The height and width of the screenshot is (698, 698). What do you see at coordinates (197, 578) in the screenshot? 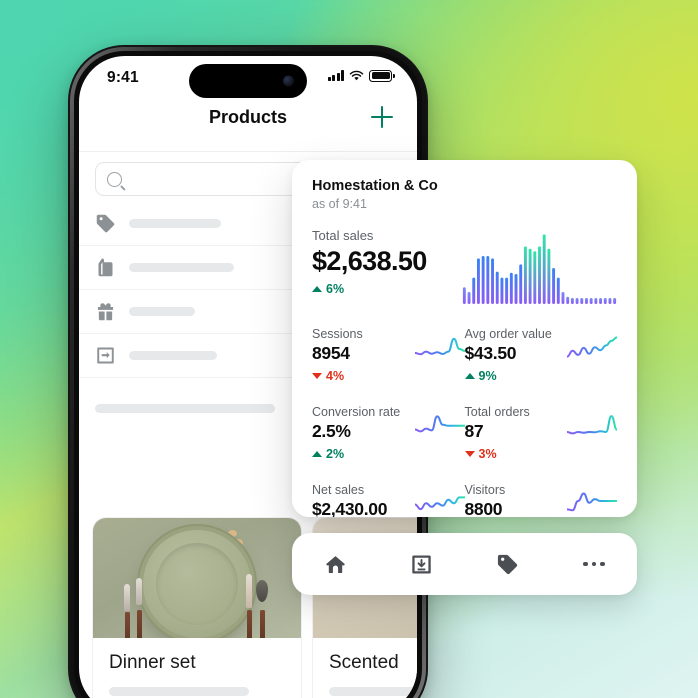
I see `table-setting-photo` at bounding box center [197, 578].